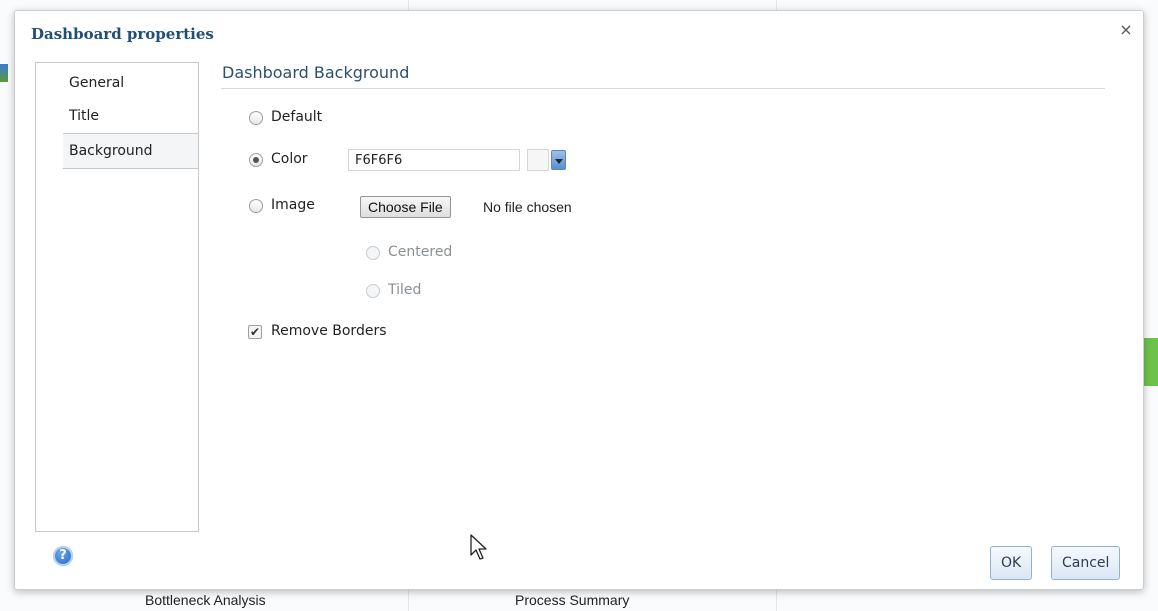 The height and width of the screenshot is (611, 1158). Describe the element at coordinates (205, 600) in the screenshot. I see `bottleneck-analysis-label: Bottleneck Analysis` at that location.